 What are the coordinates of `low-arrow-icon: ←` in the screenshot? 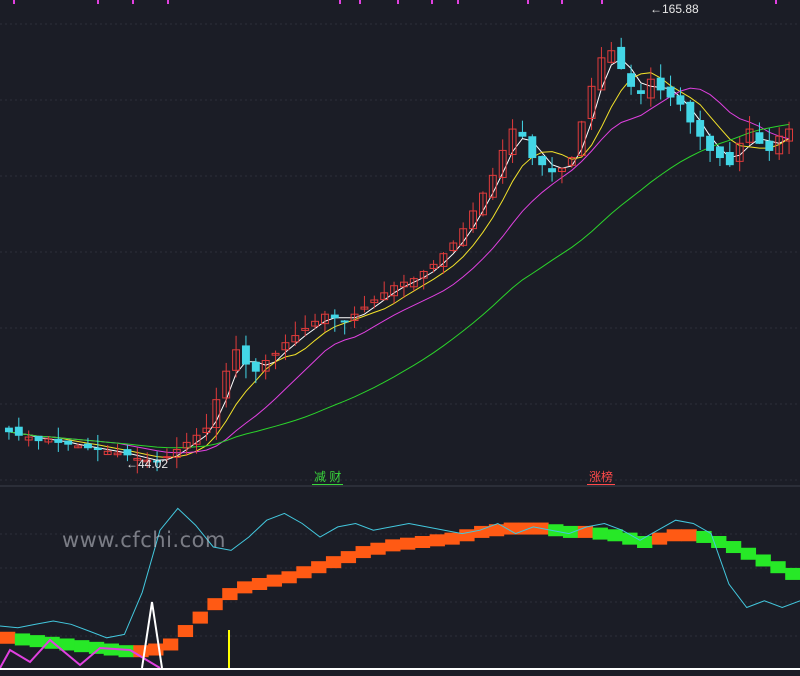 It's located at (132, 464).